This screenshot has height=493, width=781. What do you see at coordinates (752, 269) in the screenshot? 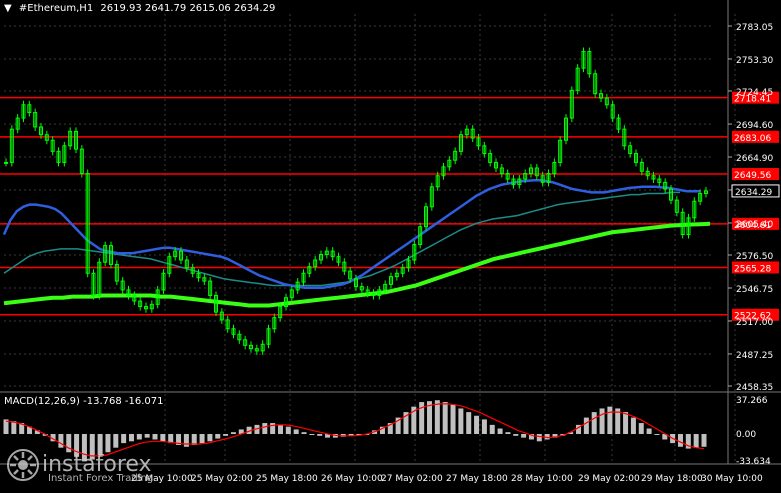
I see `level-label-4: 2565.28` at bounding box center [752, 269].